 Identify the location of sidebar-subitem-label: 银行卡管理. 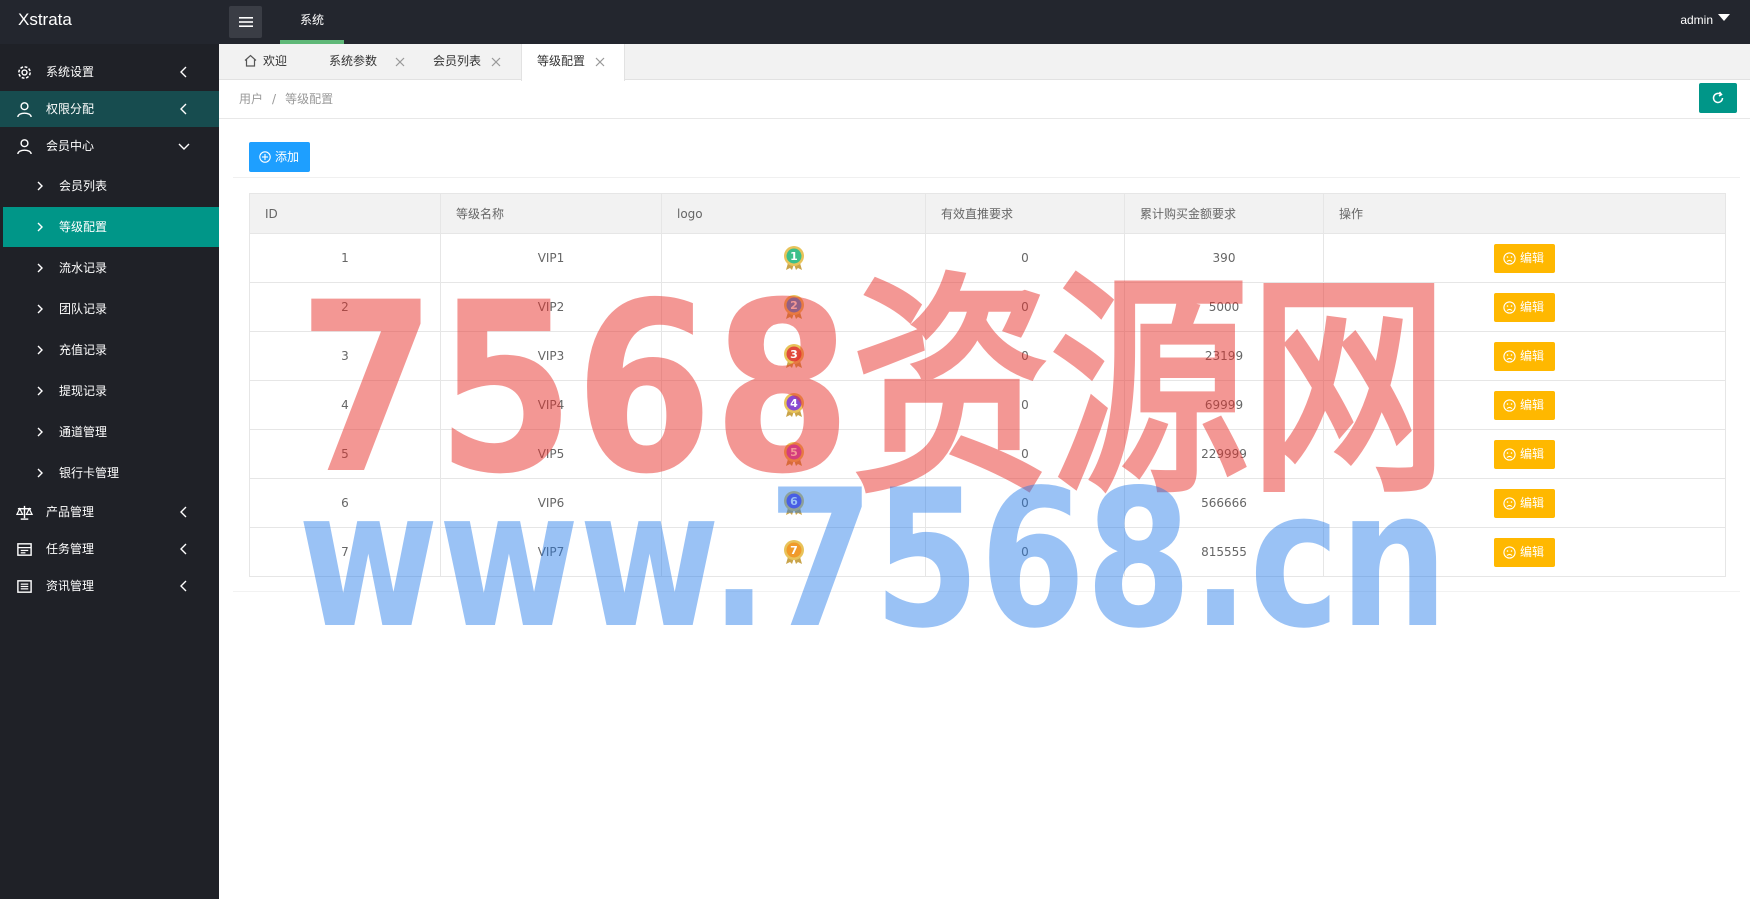
(89, 473).